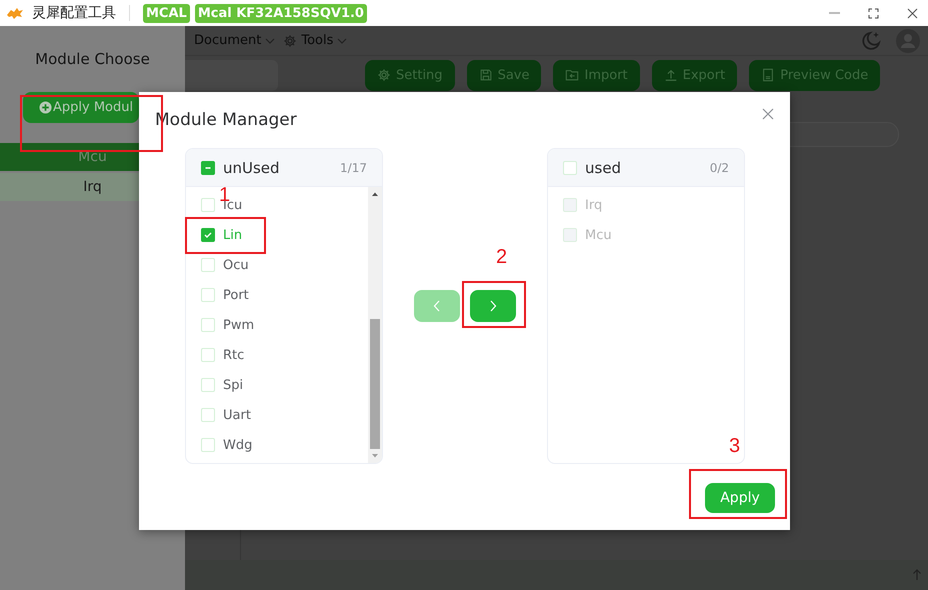 Image resolution: width=928 pixels, height=590 pixels. Describe the element at coordinates (502, 257) in the screenshot. I see `step-number: 2` at that location.